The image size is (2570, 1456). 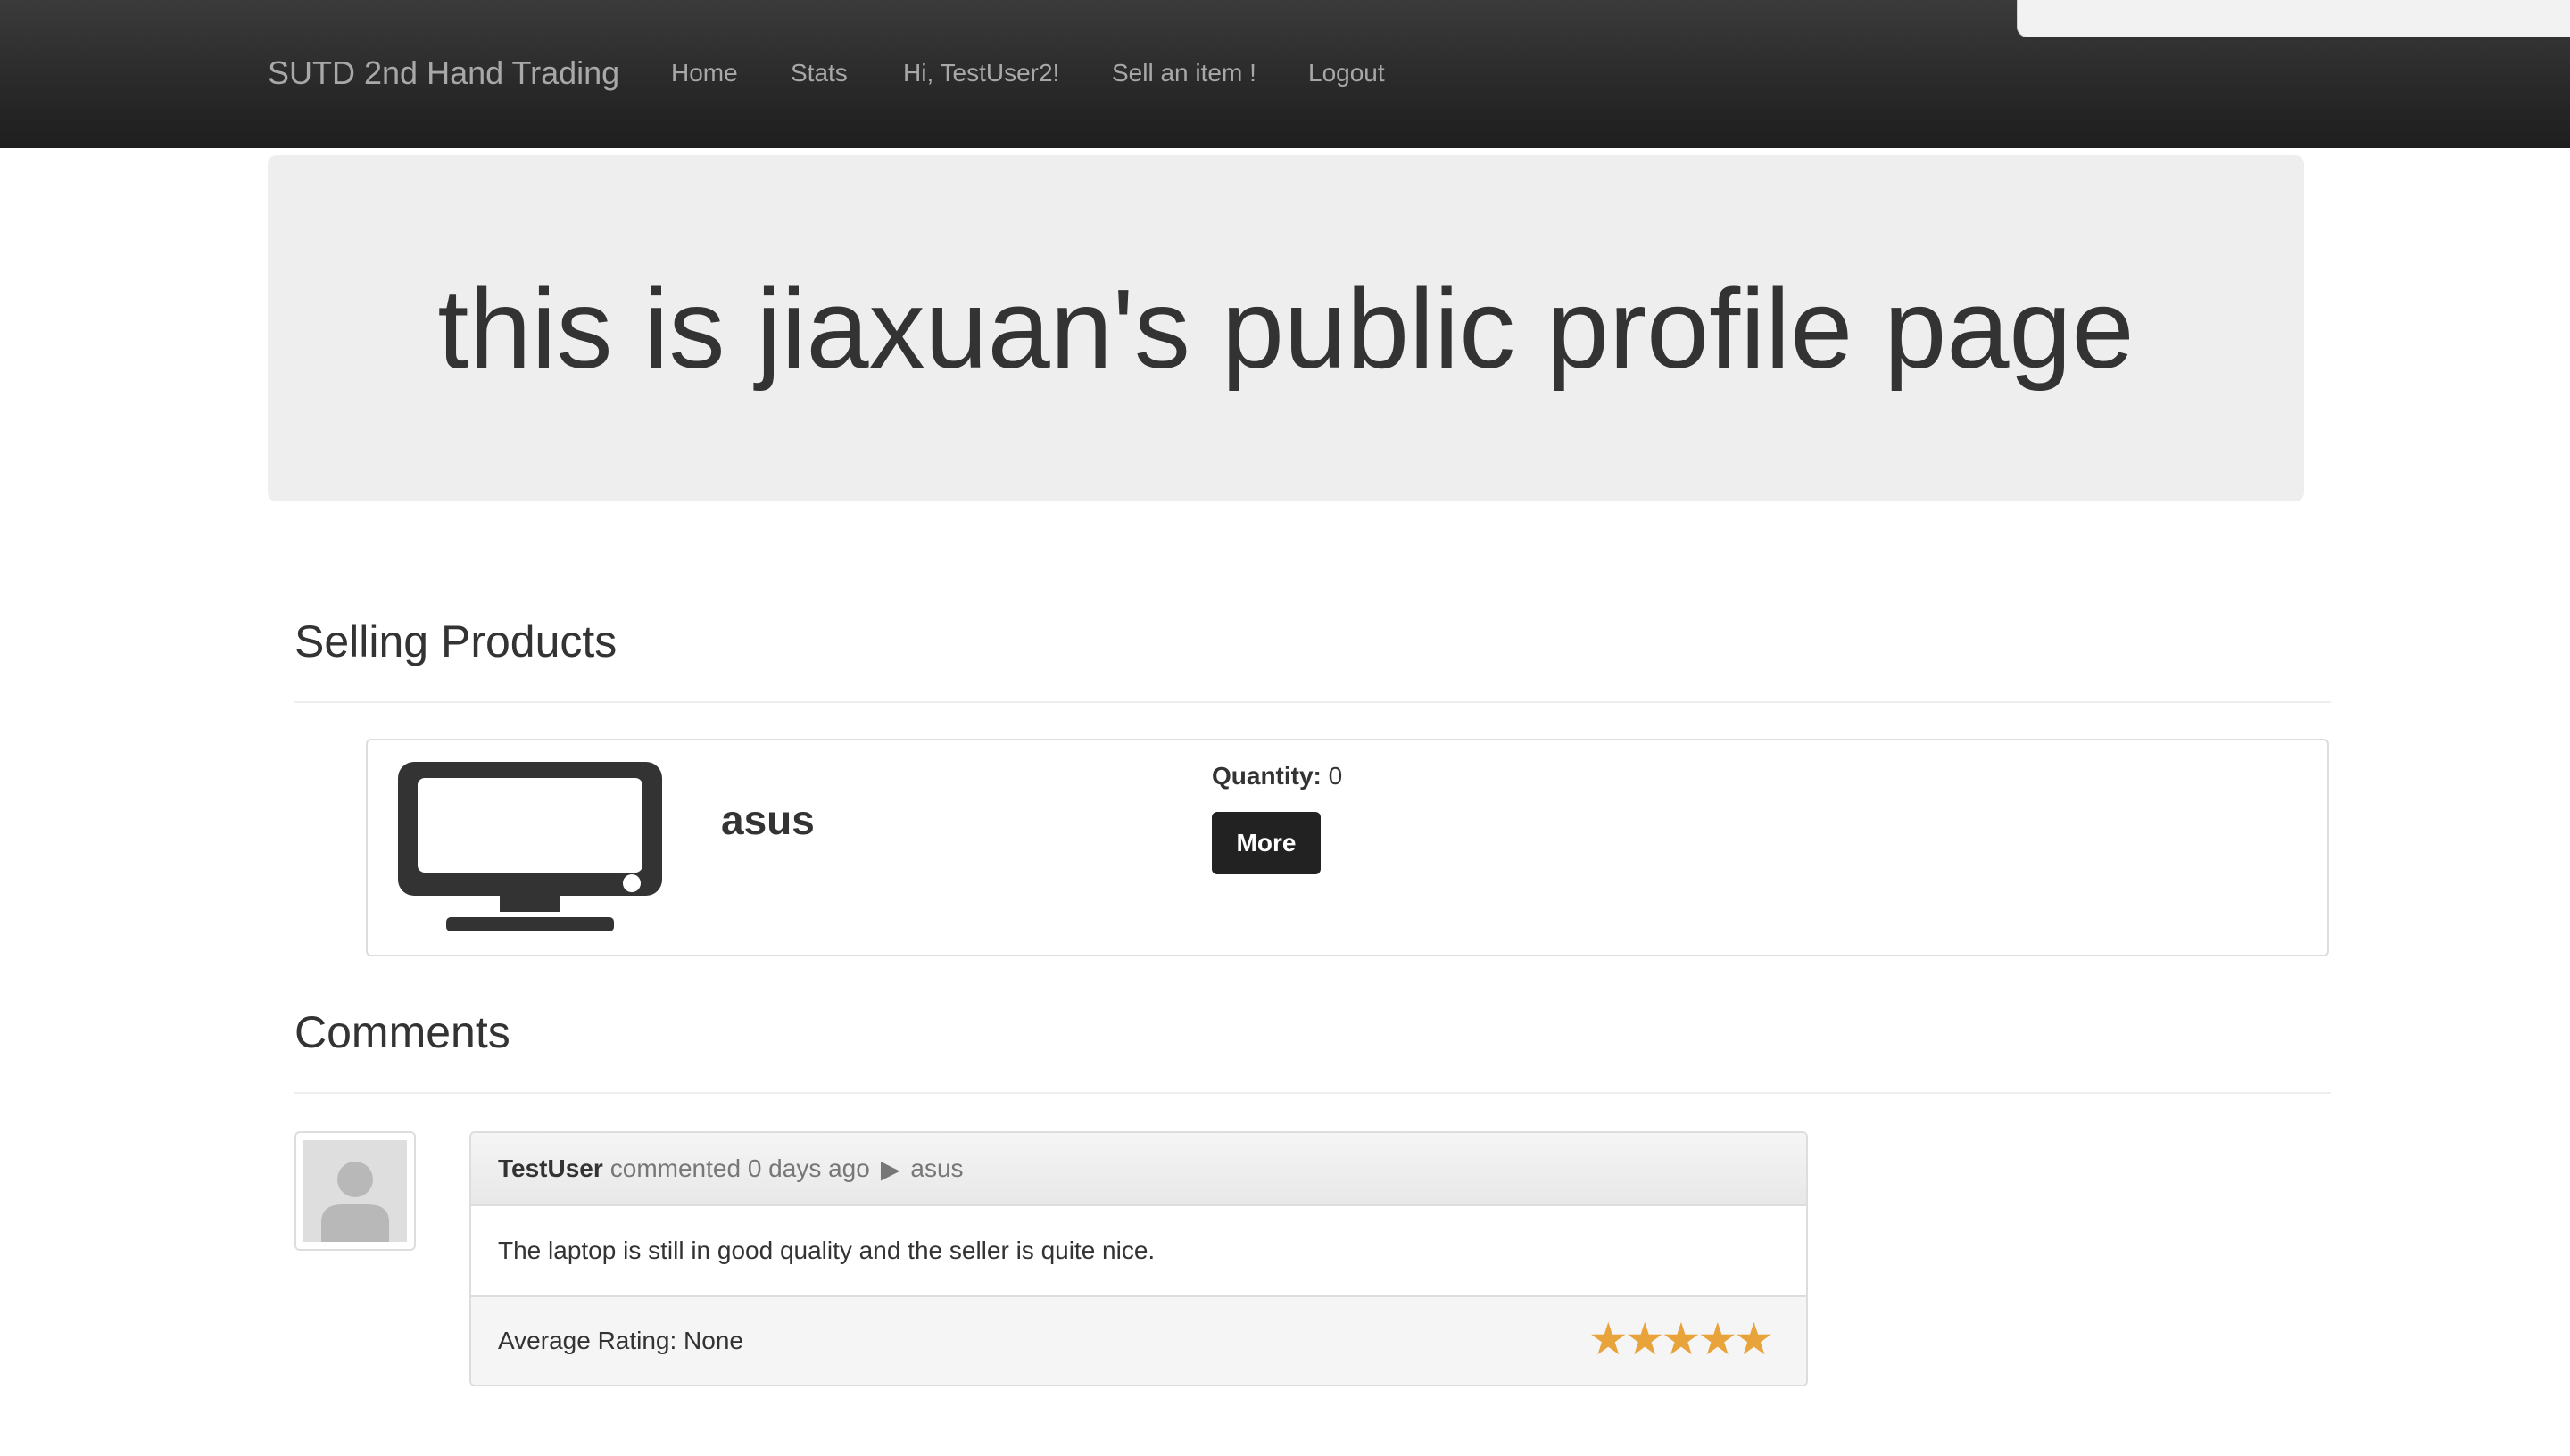 I want to click on quantity-value: 0, so click(x=1336, y=776).